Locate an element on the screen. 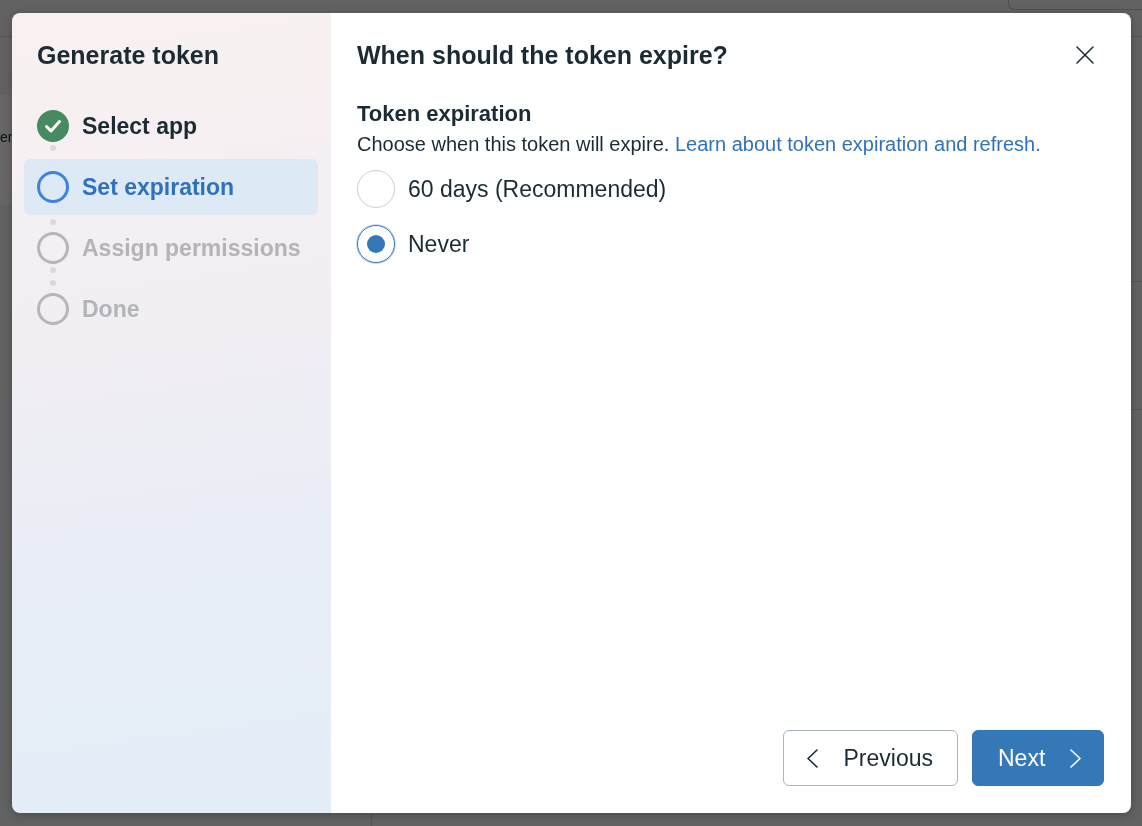 This screenshot has height=826, width=1142. section-description: Choose when this token will expire. Learn about token expiration and refresh. is located at coordinates (699, 144).